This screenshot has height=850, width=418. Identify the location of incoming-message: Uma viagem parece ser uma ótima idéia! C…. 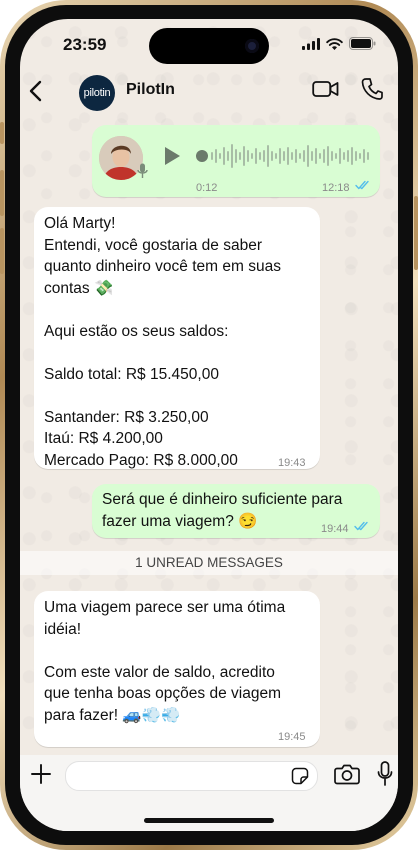
(177, 669).